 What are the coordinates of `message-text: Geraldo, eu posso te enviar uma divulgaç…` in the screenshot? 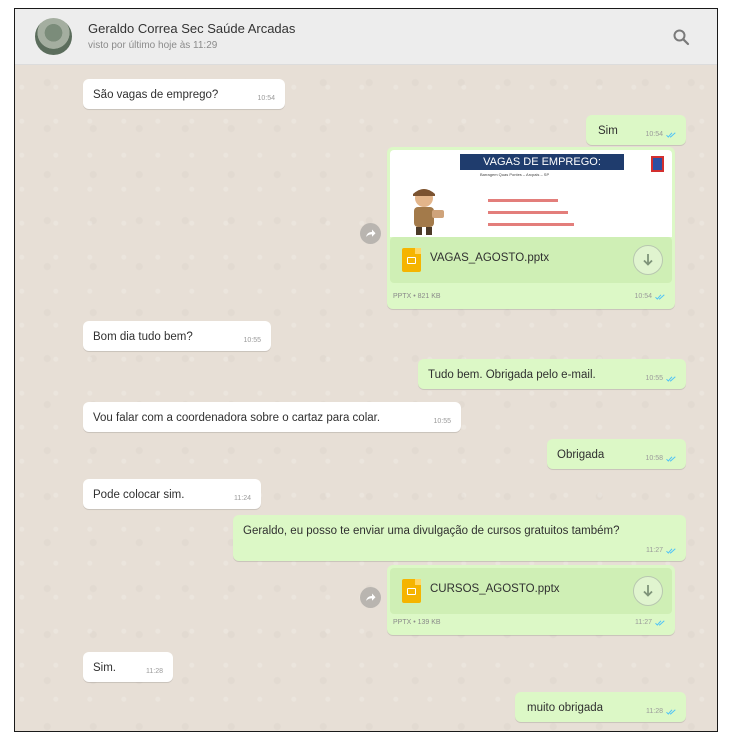 It's located at (431, 531).